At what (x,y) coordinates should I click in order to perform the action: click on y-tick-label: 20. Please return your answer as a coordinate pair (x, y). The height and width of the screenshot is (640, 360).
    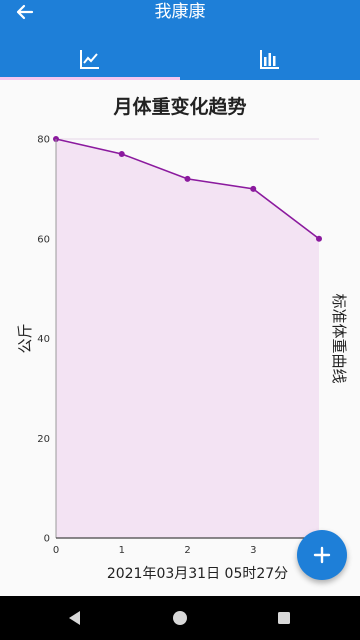
    Looking at the image, I should click on (43, 439).